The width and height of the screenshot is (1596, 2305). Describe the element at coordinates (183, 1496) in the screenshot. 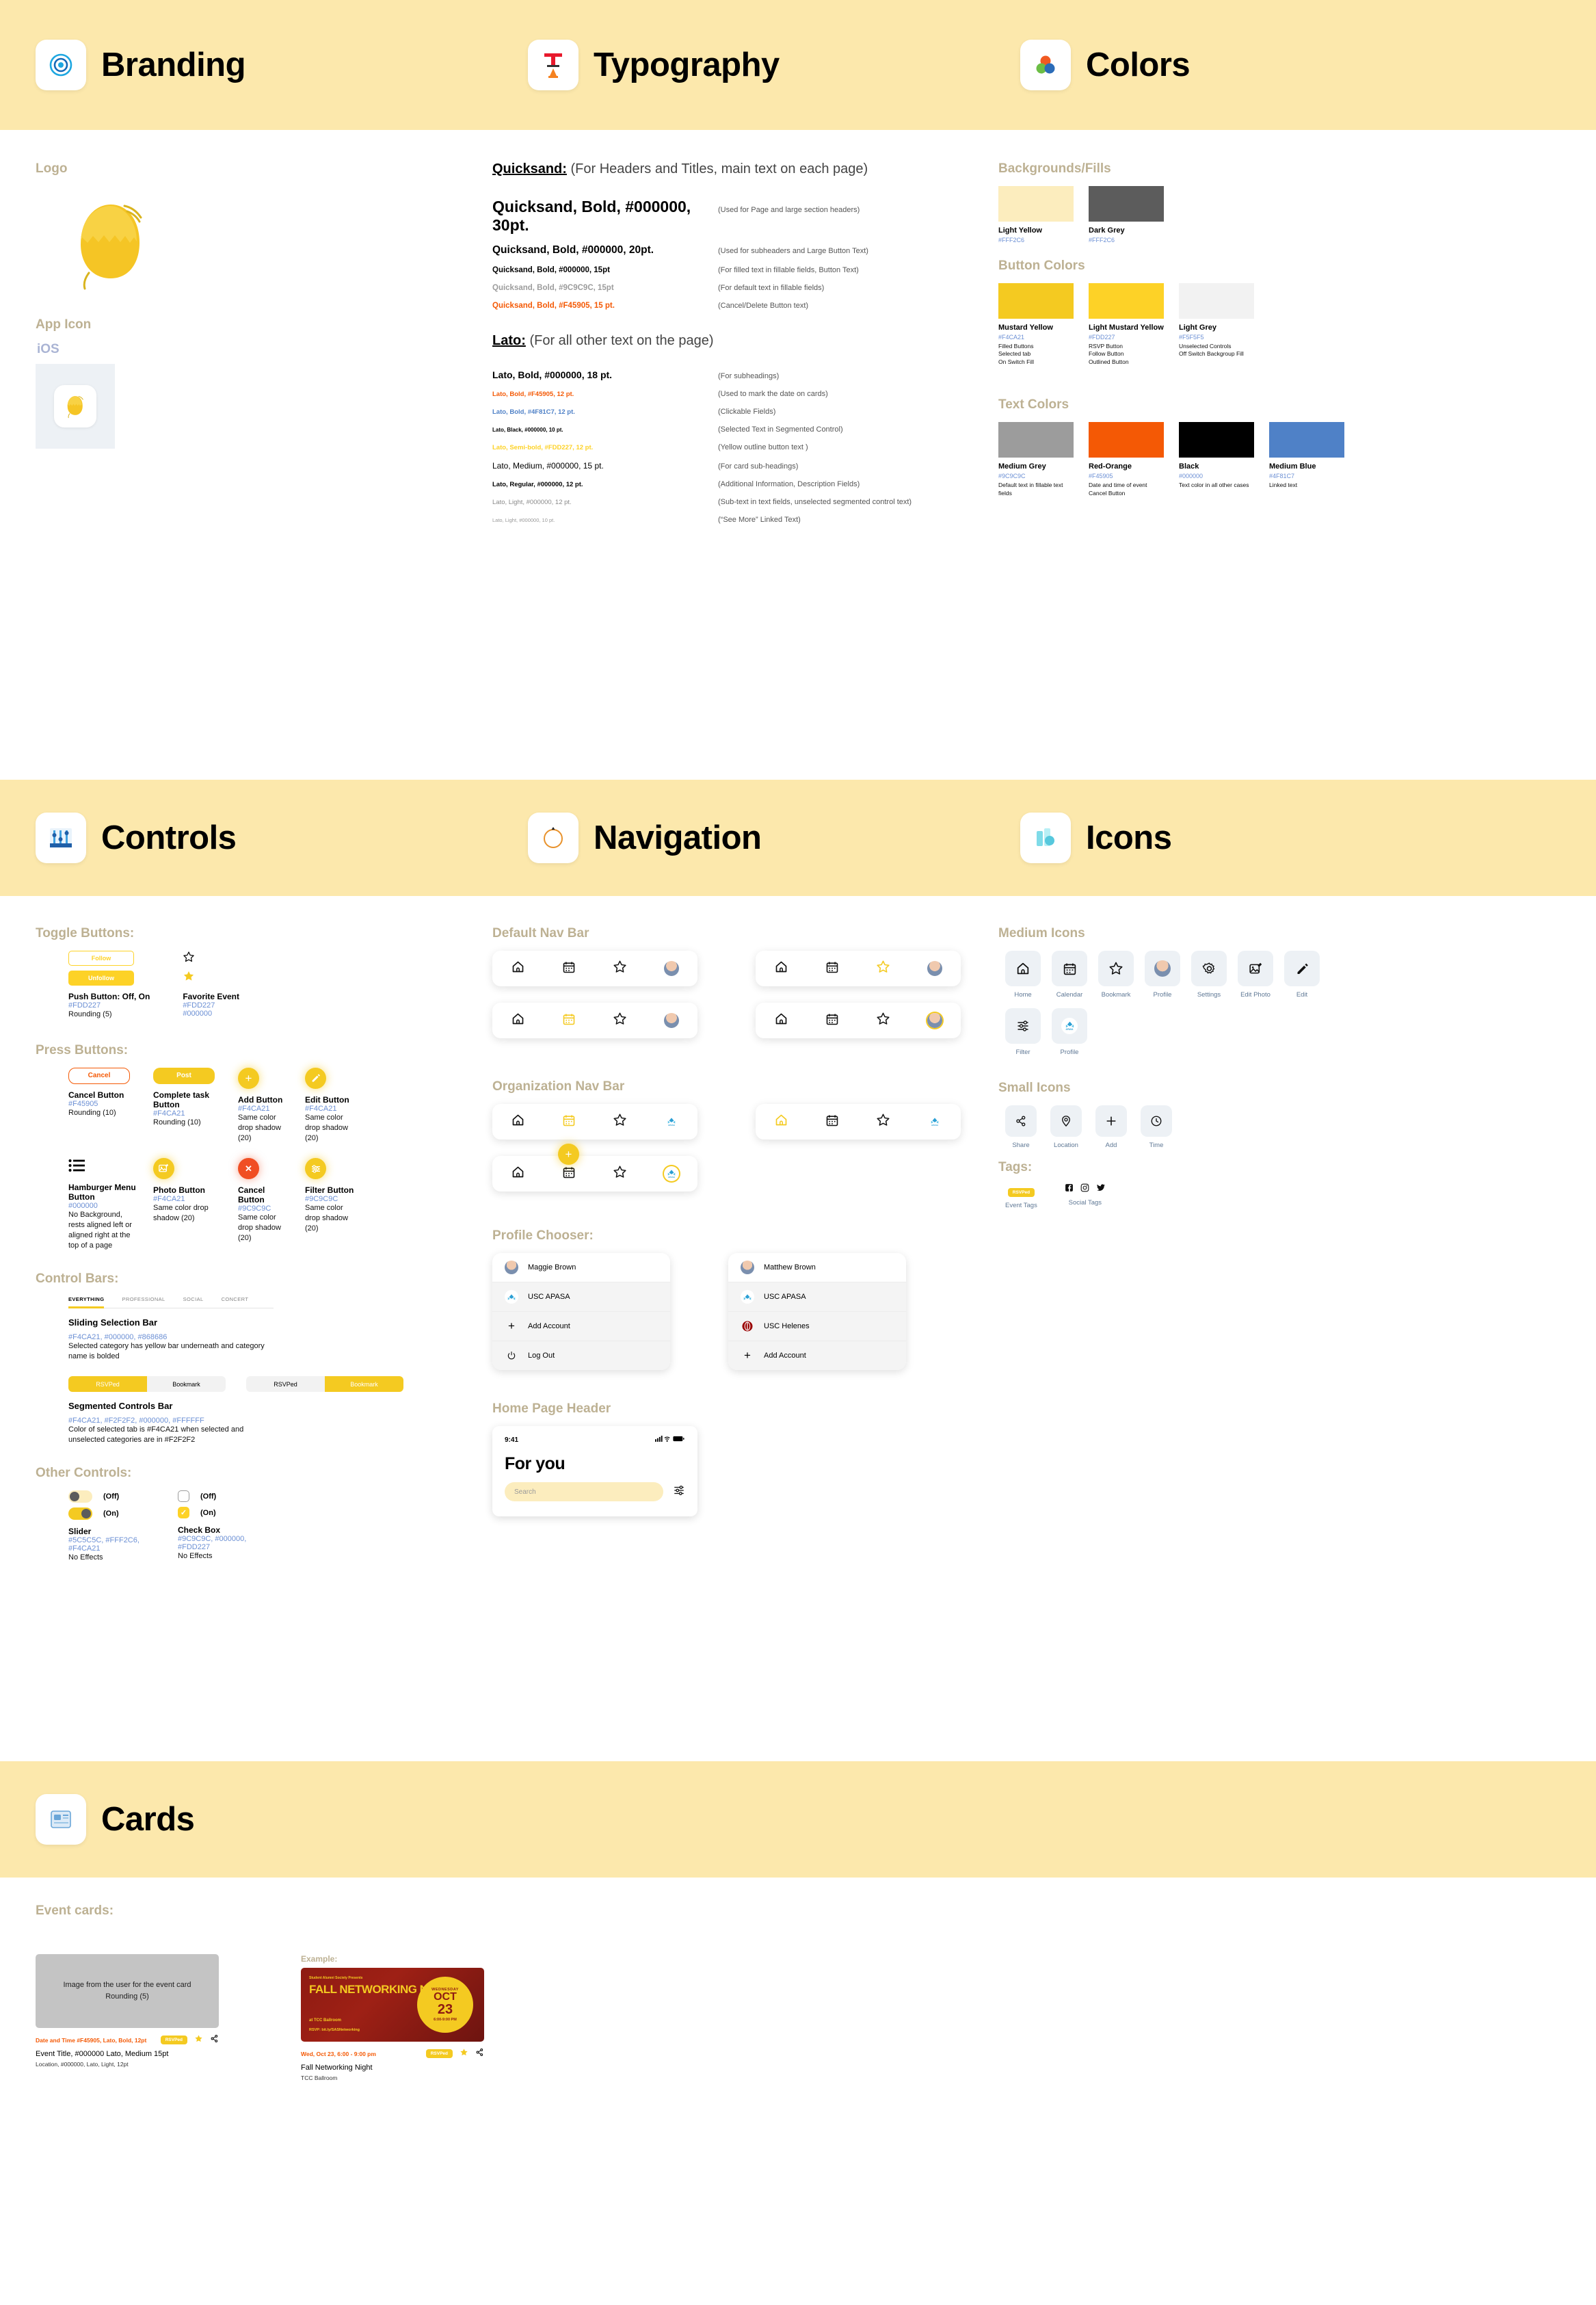

I see `checkbox-off` at that location.